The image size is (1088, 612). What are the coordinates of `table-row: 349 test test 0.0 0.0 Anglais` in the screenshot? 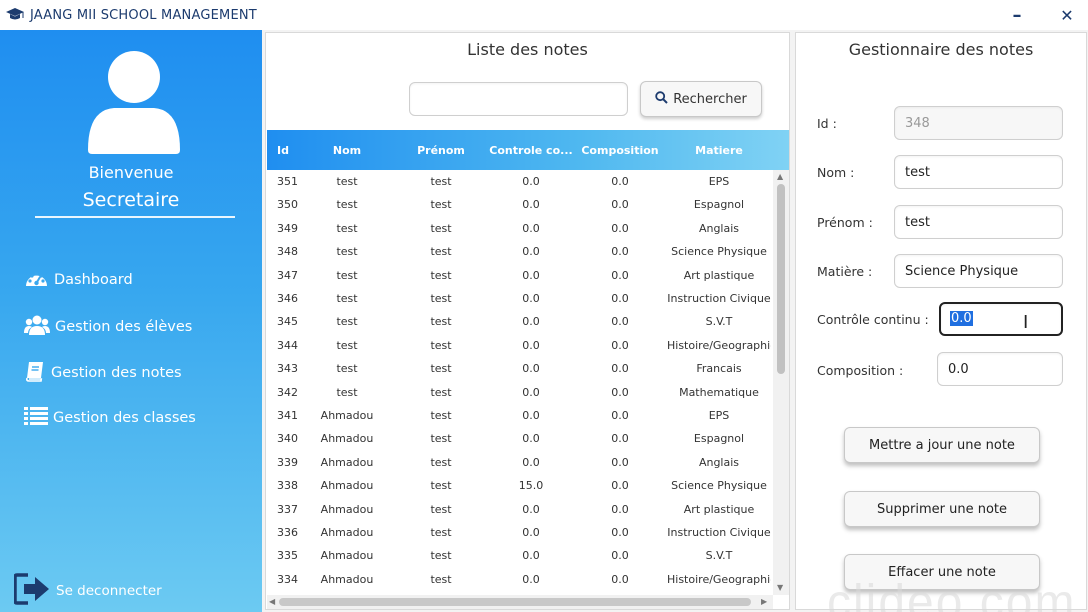 It's located at (519, 228).